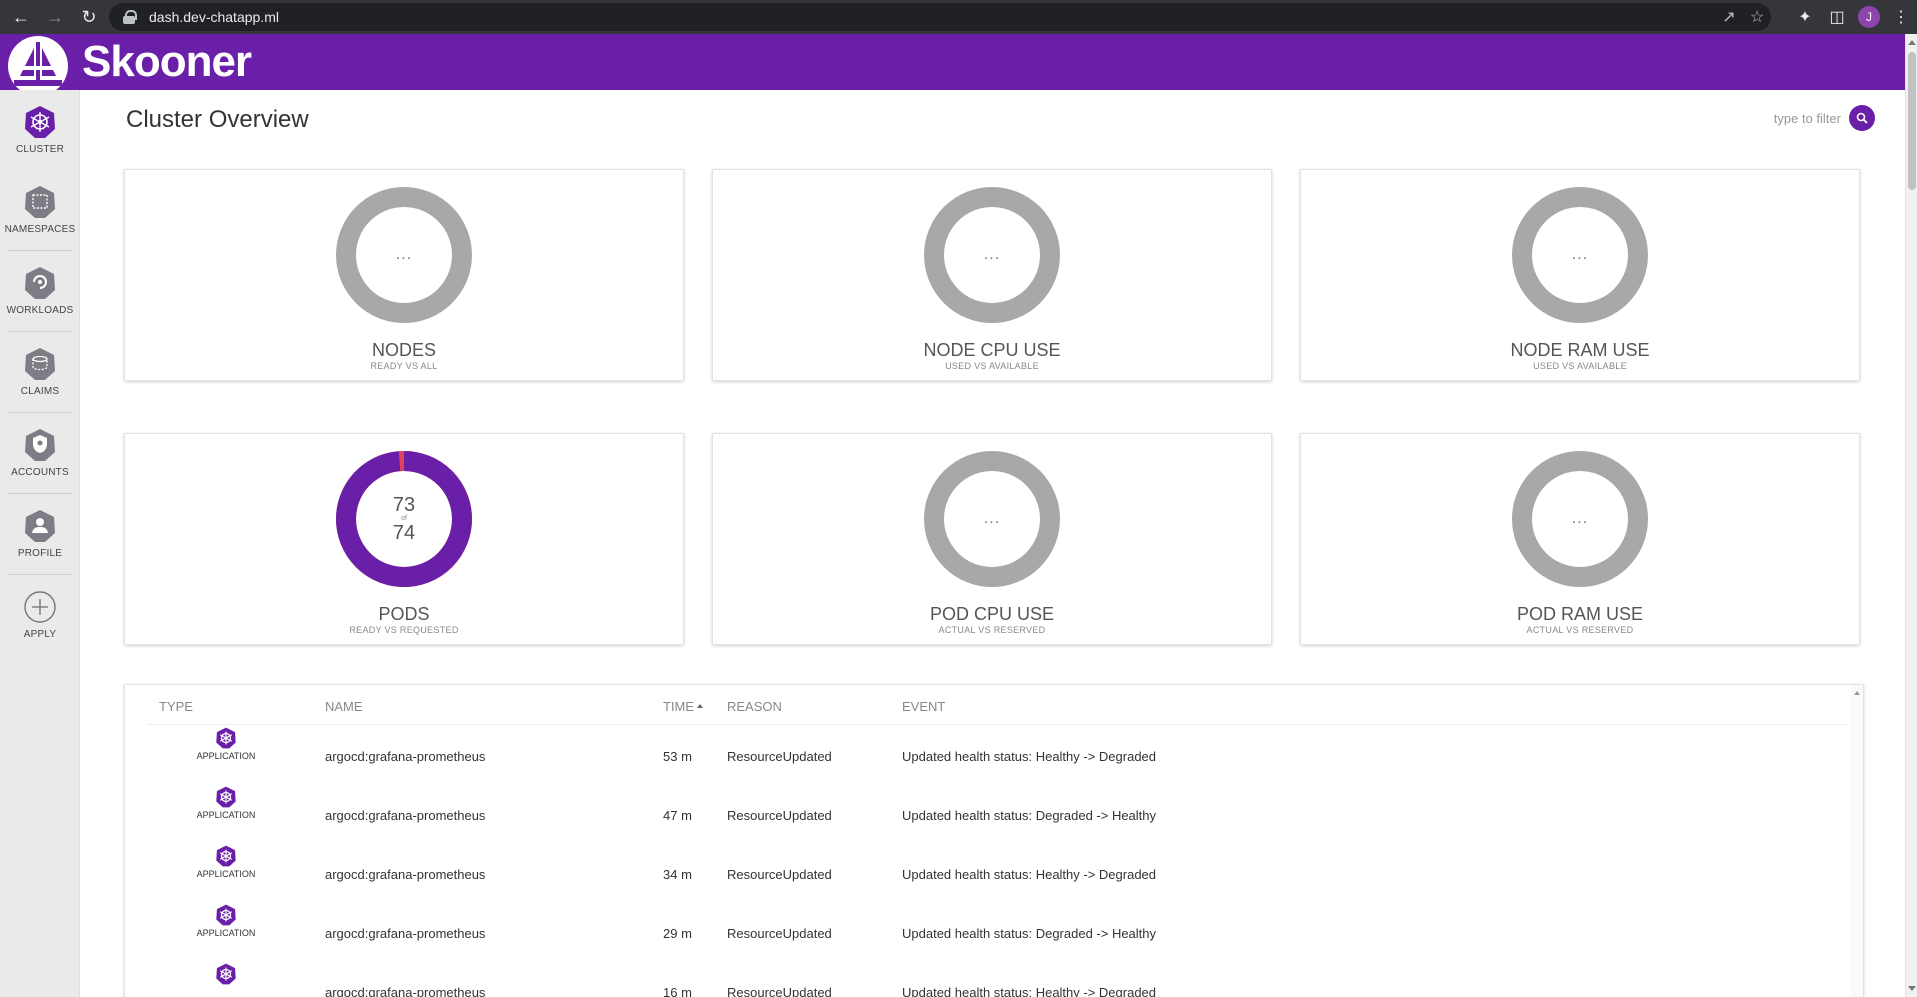 This screenshot has width=1917, height=997. What do you see at coordinates (1580, 350) in the screenshot?
I see `card-title: NODE RAM USE` at bounding box center [1580, 350].